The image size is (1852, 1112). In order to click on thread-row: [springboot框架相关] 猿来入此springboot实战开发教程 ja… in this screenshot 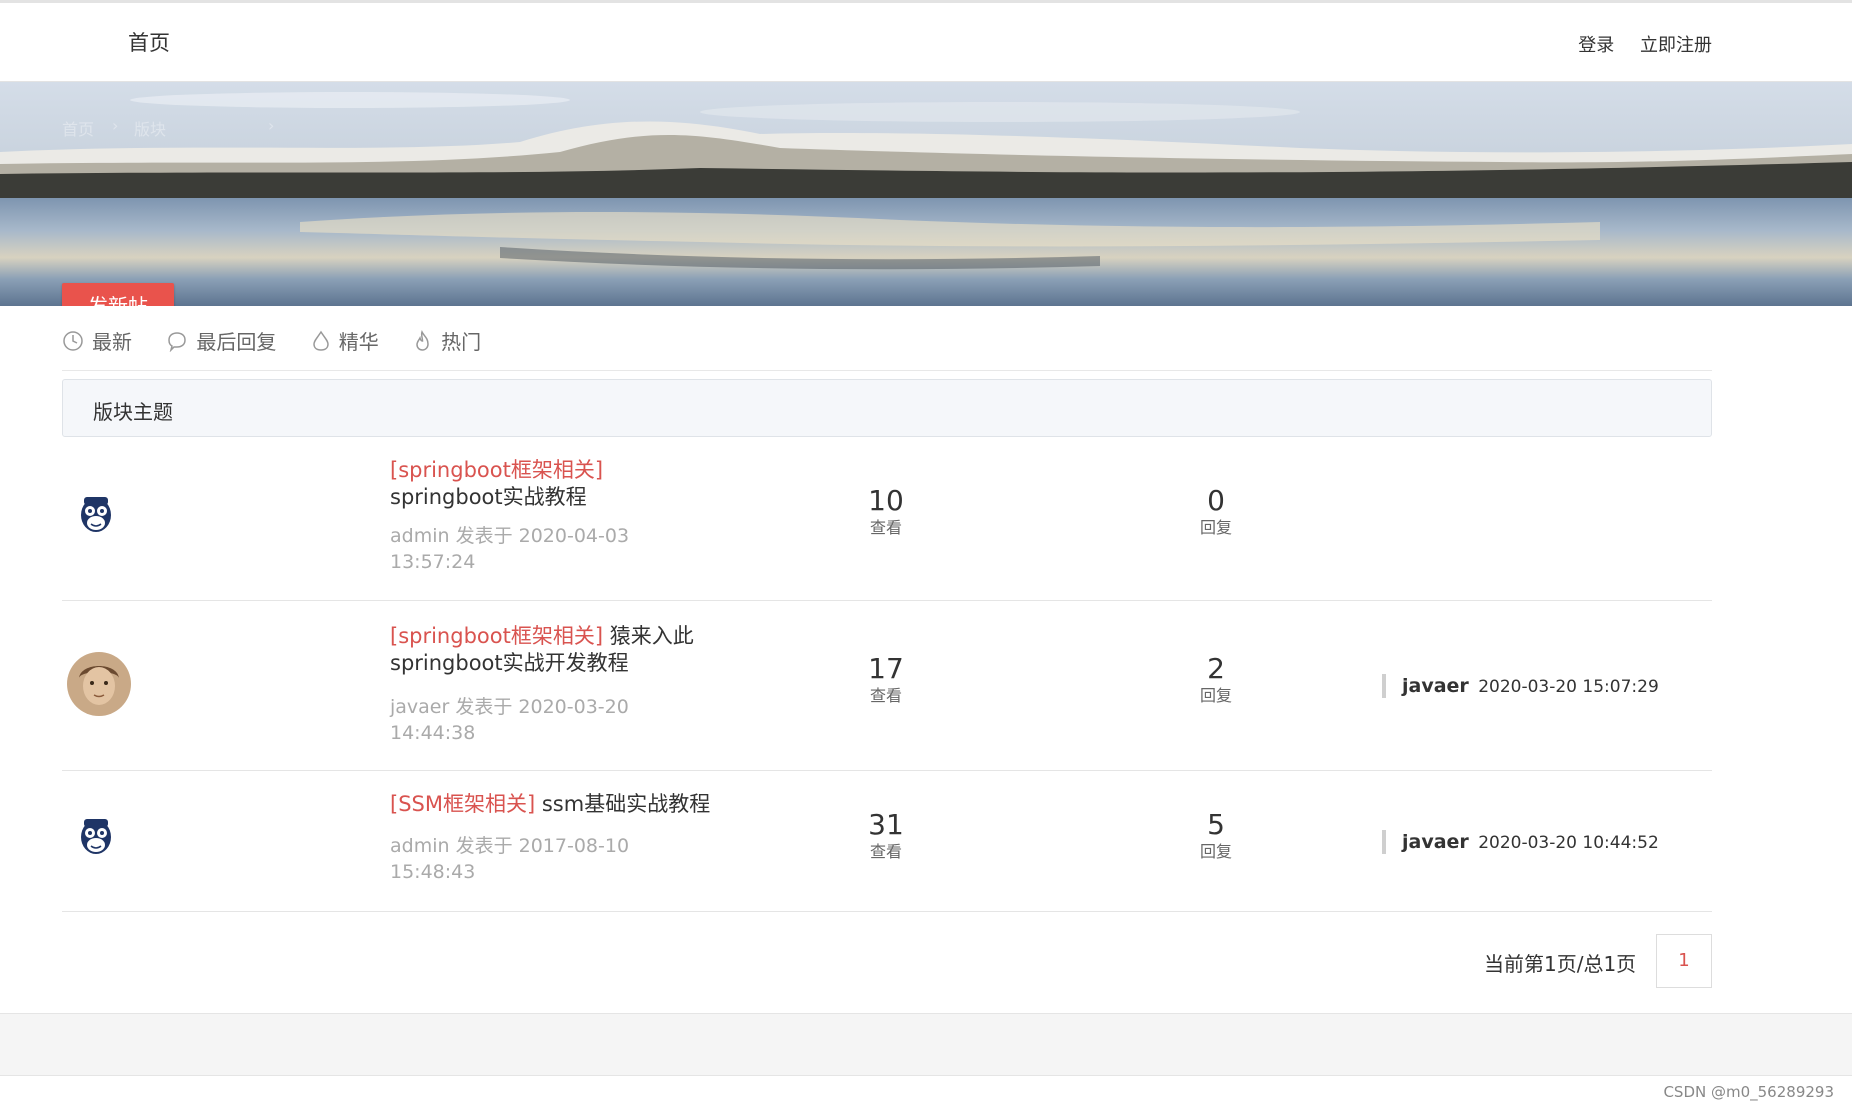, I will do `click(887, 686)`.